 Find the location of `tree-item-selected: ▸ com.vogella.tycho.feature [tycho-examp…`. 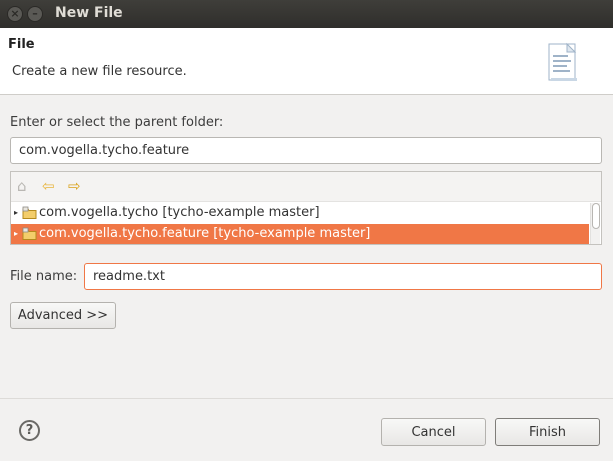

tree-item-selected: ▸ com.vogella.tycho.feature [tycho-examp… is located at coordinates (300, 234).